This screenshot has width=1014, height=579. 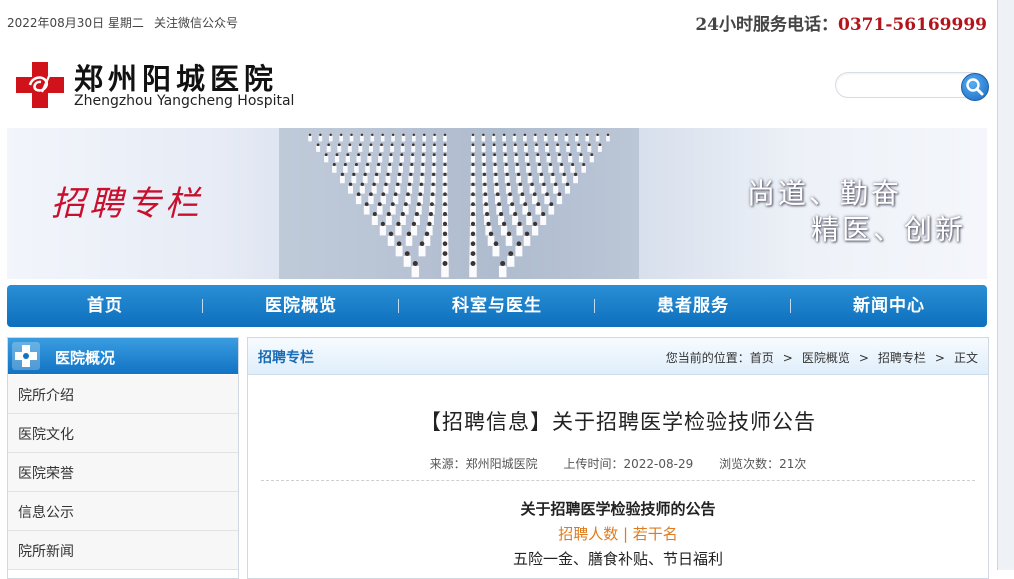 What do you see at coordinates (825, 193) in the screenshot?
I see `banner-slogan-line1: 尚道、勤奋` at bounding box center [825, 193].